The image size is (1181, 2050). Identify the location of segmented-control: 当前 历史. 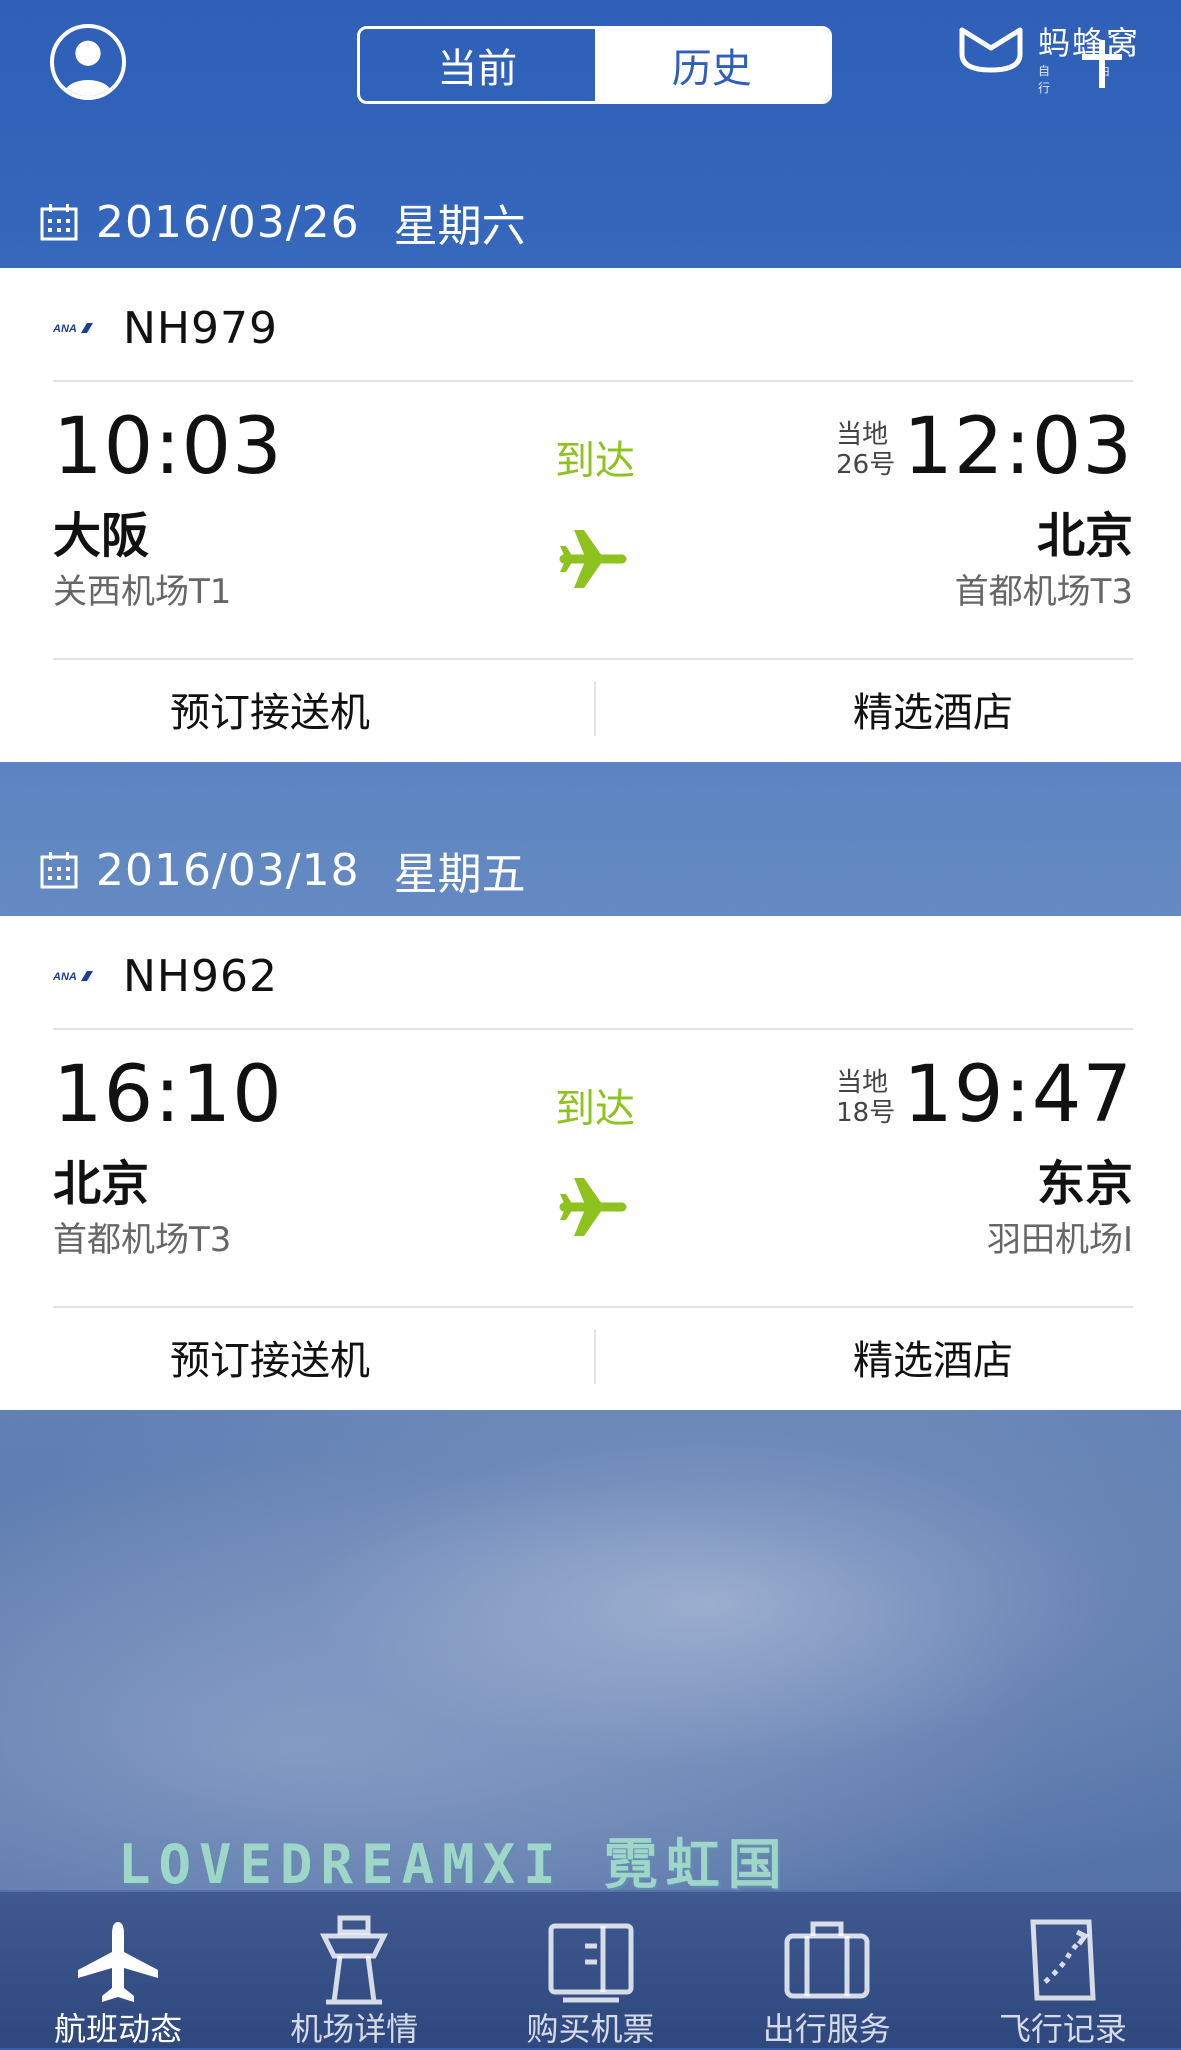
(594, 65).